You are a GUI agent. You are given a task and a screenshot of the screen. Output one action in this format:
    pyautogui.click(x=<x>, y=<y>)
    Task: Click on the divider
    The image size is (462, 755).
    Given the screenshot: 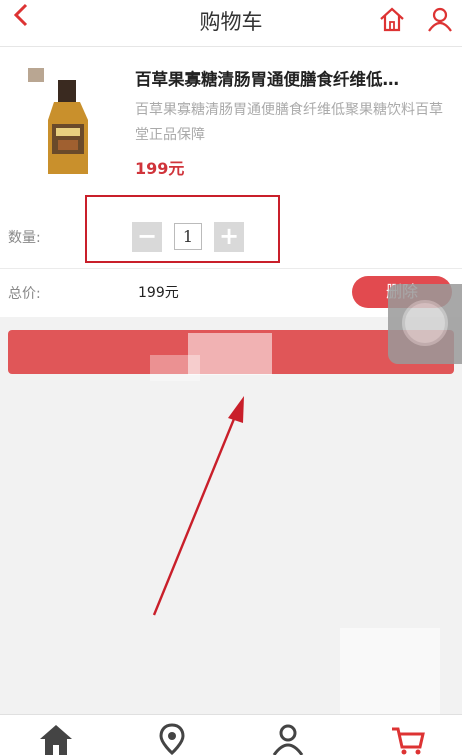 What is the action you would take?
    pyautogui.click(x=231, y=268)
    